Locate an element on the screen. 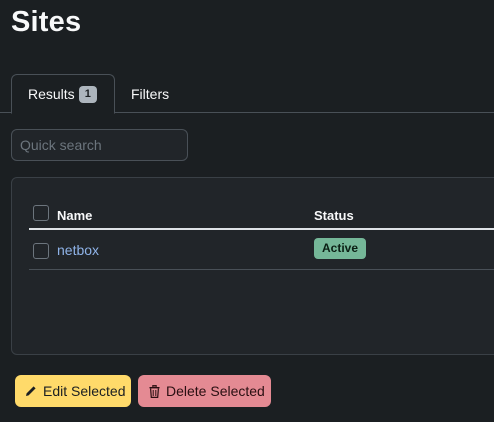 The image size is (494, 422). tab-results: Results 1 is located at coordinates (63, 94).